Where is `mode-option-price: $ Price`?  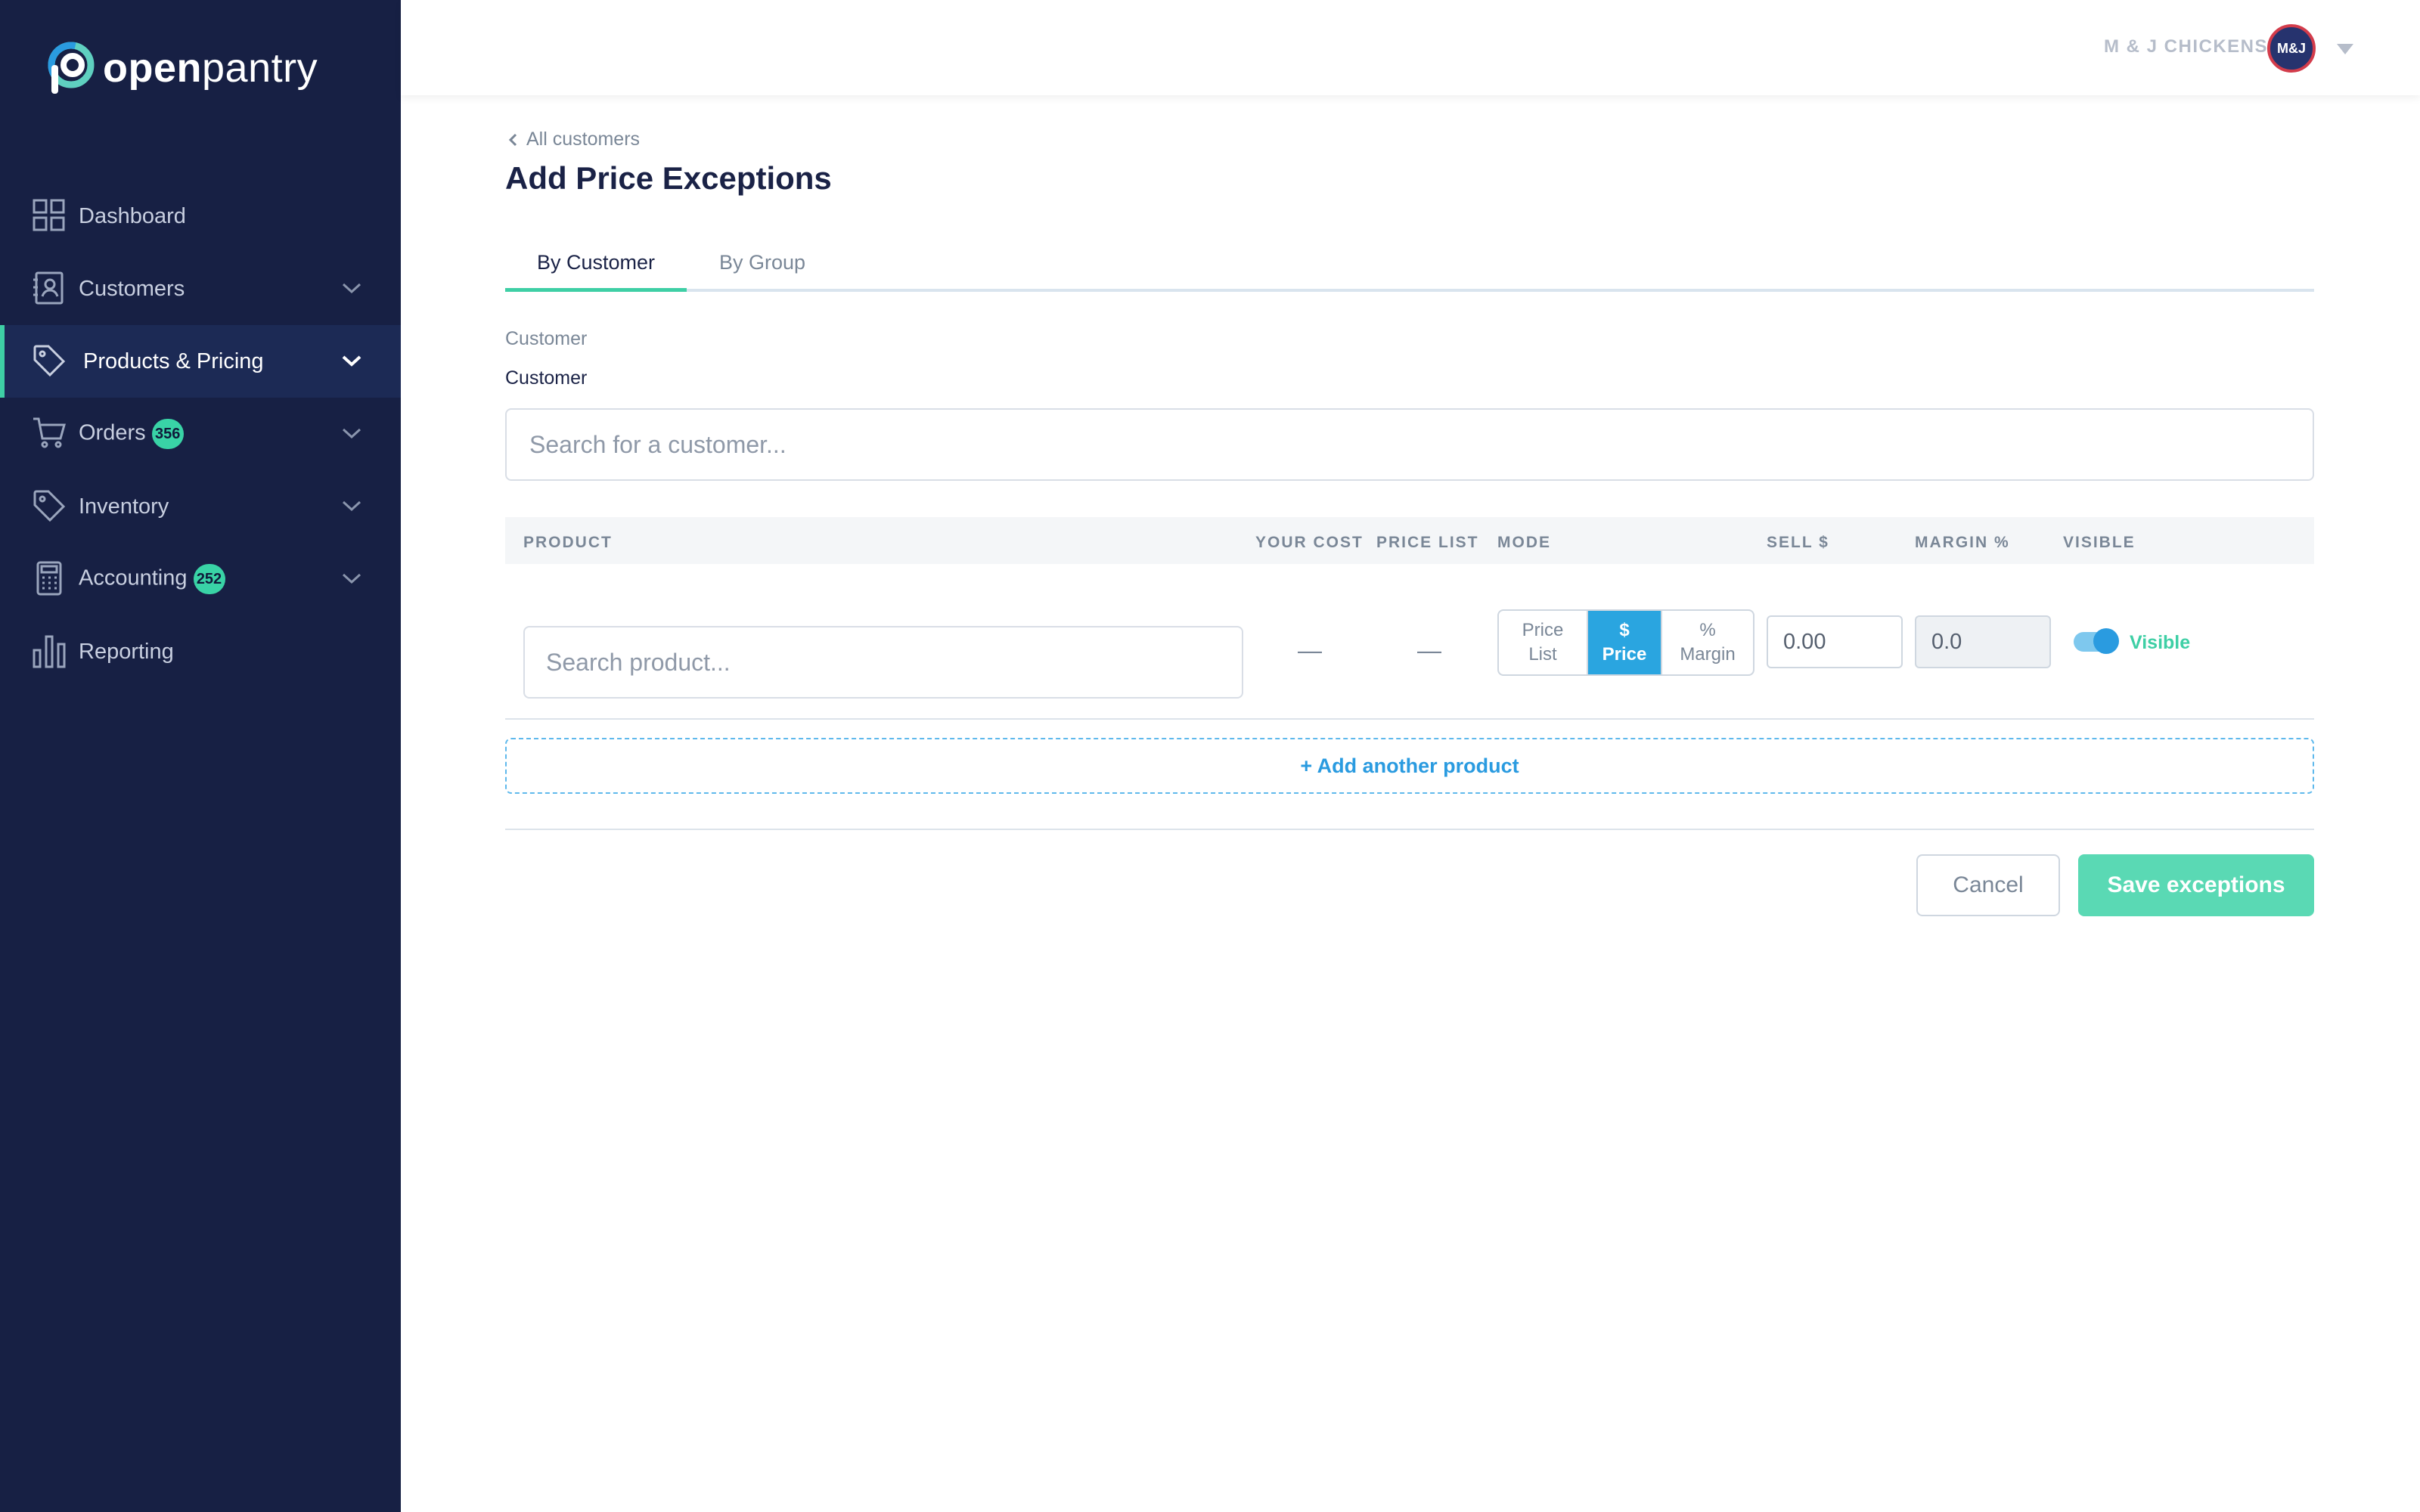
mode-option-price: $ Price is located at coordinates (1624, 642).